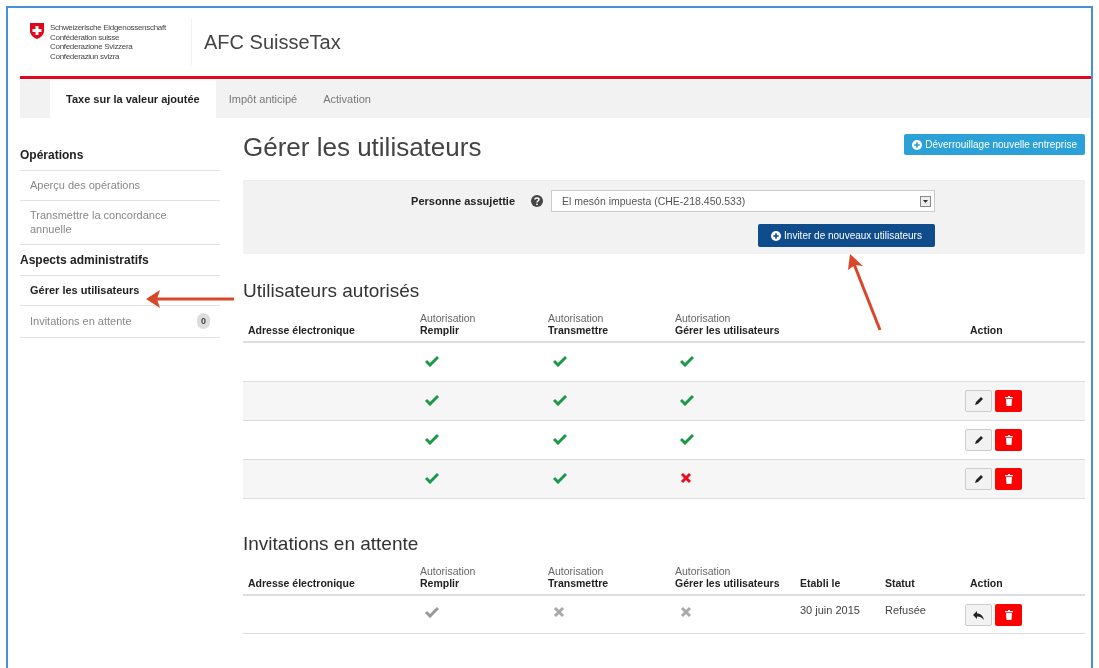 The width and height of the screenshot is (1099, 668). I want to click on sidebar-heading: Opérations, so click(120, 155).